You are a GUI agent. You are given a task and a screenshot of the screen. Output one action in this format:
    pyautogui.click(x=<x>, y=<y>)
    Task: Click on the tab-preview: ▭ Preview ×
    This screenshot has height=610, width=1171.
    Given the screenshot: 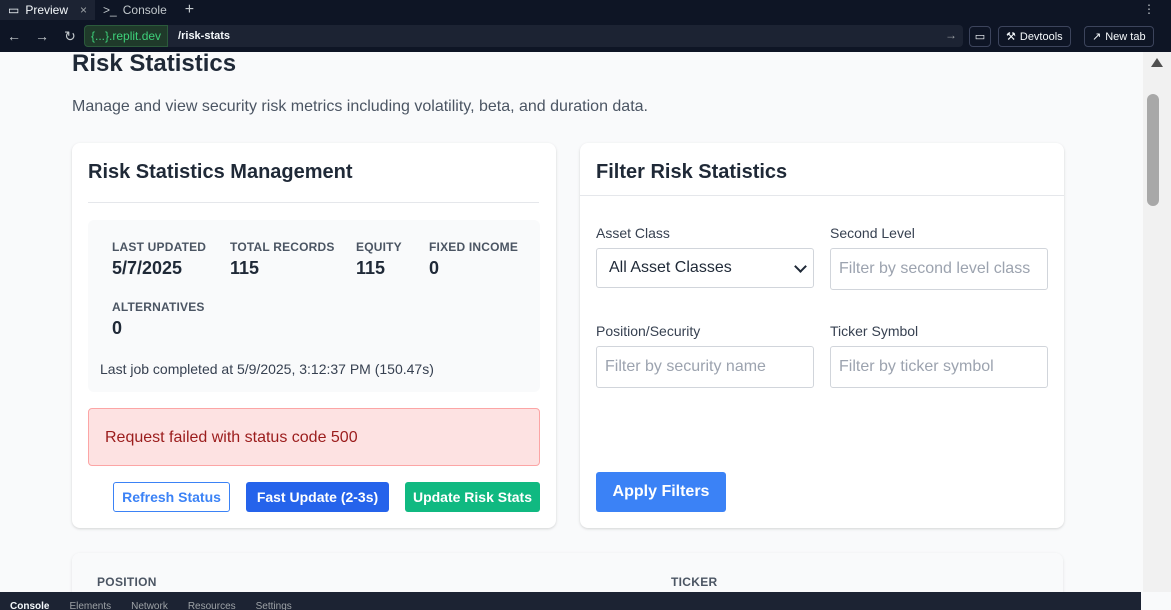 What is the action you would take?
    pyautogui.click(x=48, y=10)
    